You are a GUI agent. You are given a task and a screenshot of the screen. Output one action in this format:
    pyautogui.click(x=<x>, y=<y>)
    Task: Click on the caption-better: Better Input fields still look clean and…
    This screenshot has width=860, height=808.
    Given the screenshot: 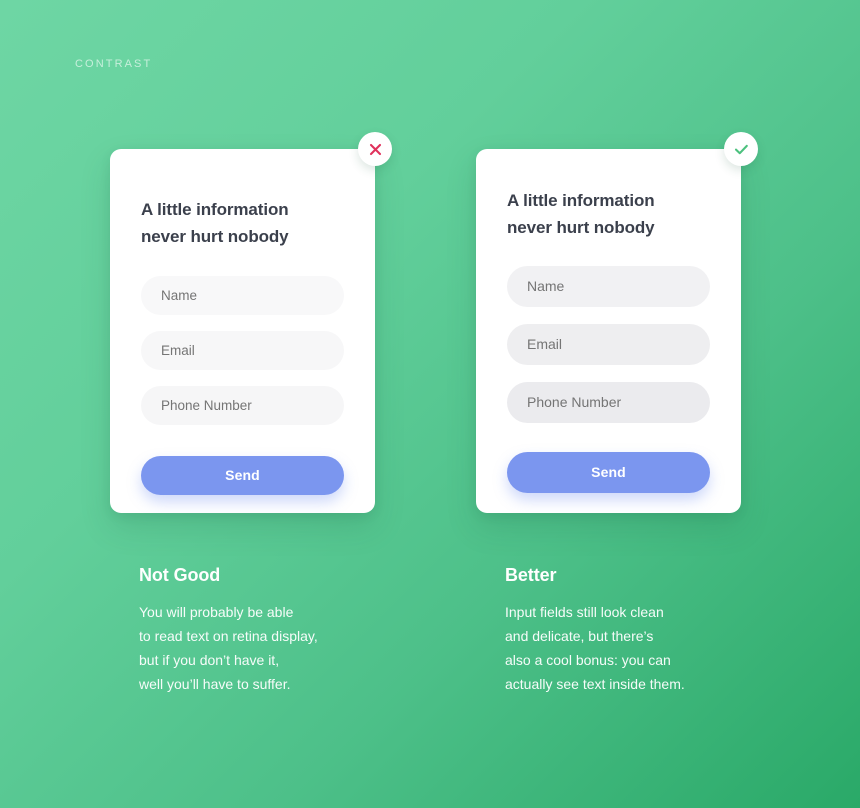 What is the action you would take?
    pyautogui.click(x=608, y=630)
    